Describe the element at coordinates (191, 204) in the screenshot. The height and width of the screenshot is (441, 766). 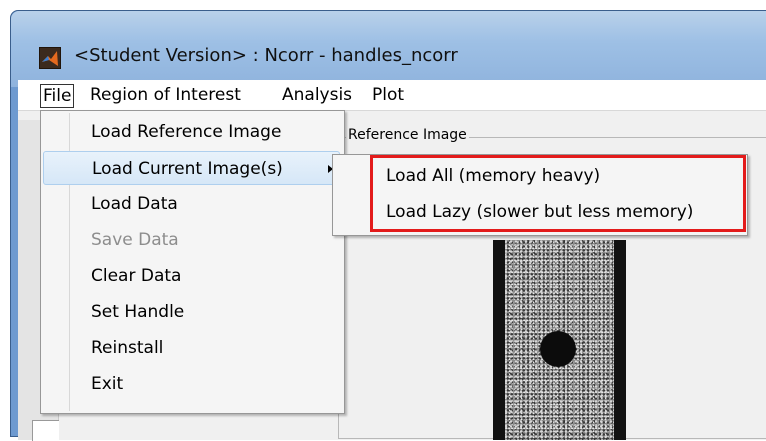
I see `menu-item-load-data: Load Data` at that location.